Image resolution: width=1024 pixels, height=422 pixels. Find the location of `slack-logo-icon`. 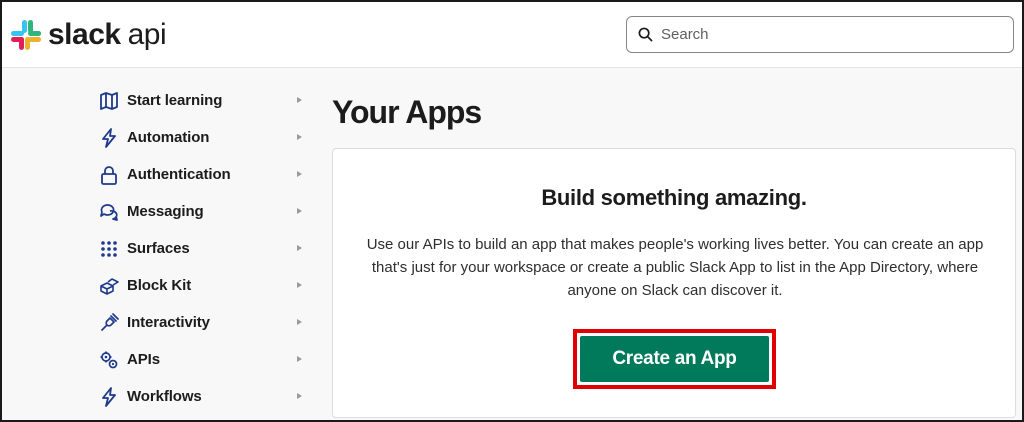

slack-logo-icon is located at coordinates (26, 35).